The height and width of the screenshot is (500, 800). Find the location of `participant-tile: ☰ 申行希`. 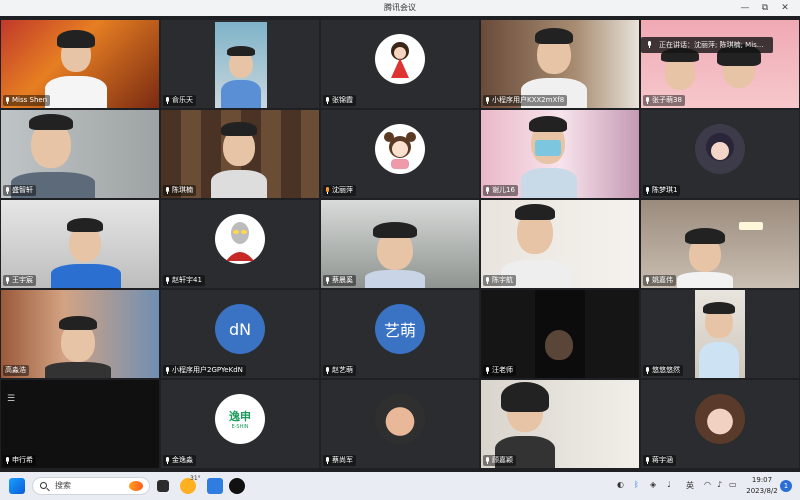

participant-tile: ☰ 申行希 is located at coordinates (80, 424).